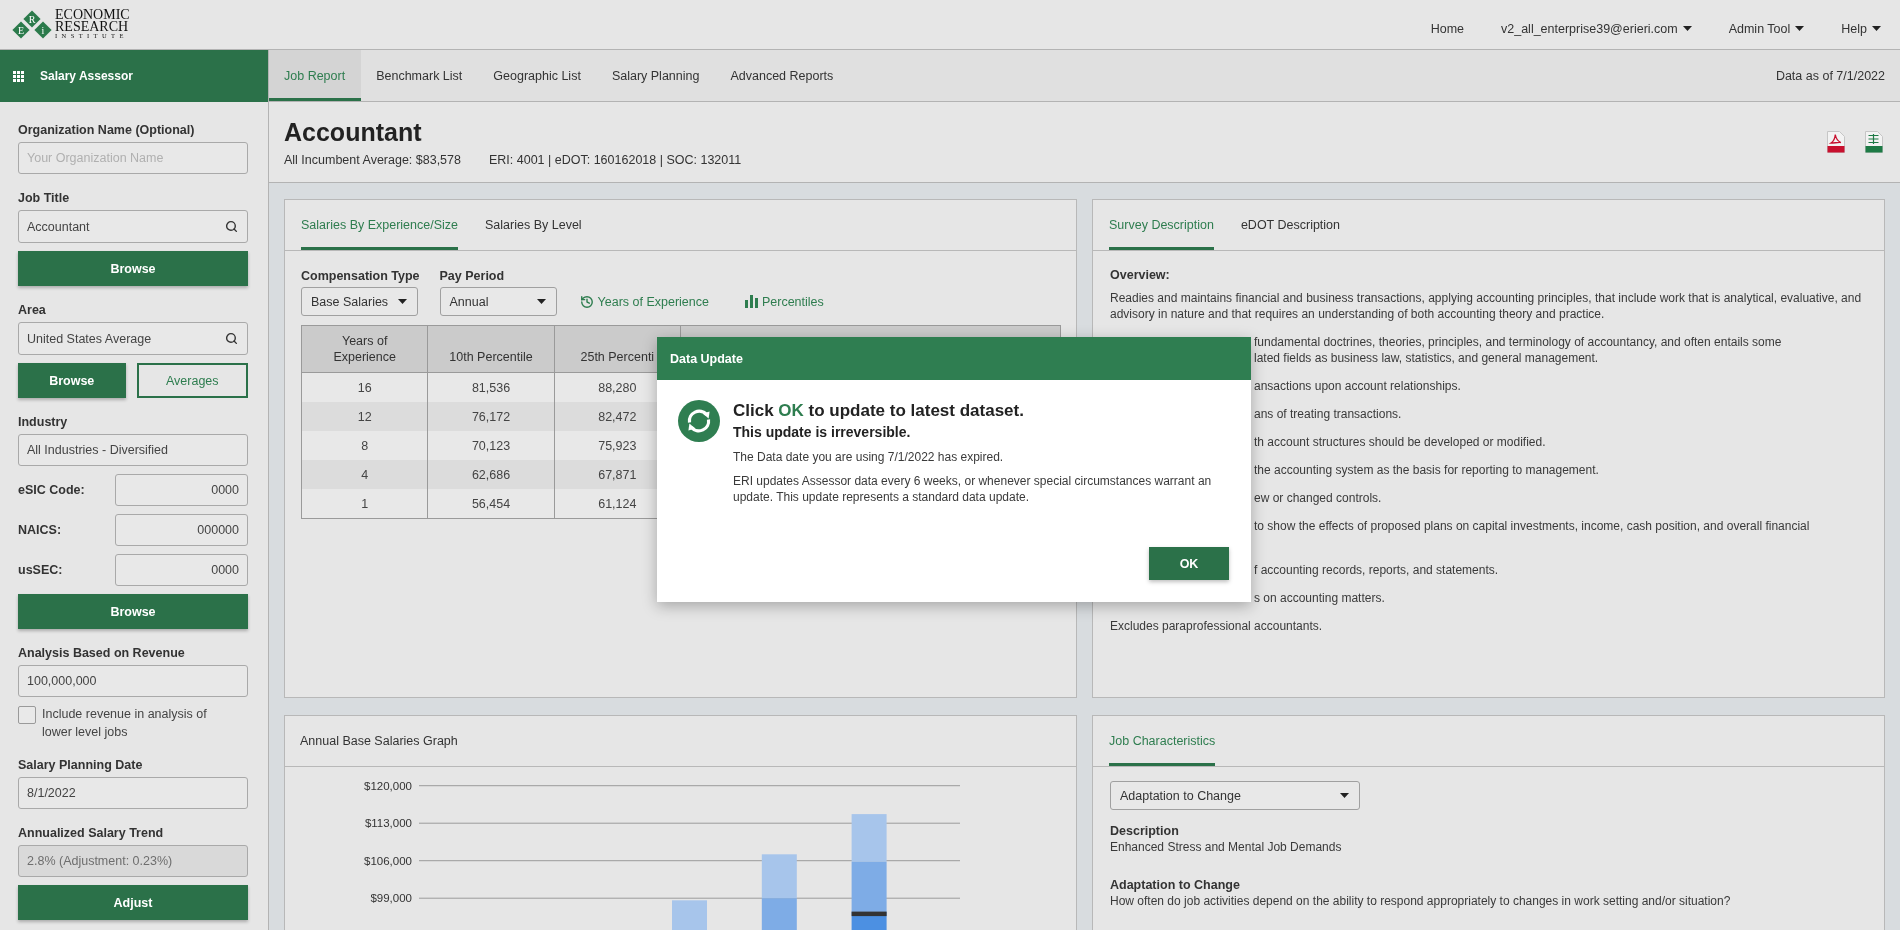  I want to click on paragraph: Excludes paraprofessional accountants., so click(1216, 626).